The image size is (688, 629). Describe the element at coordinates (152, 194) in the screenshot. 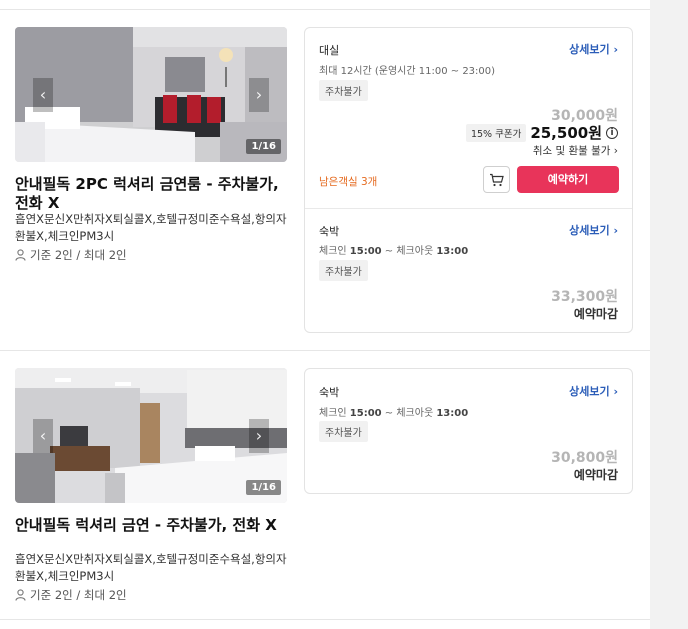

I see `room-title: 안내필독 2PC 럭셔리 금연룸 - 주차불가, 전화 X` at that location.